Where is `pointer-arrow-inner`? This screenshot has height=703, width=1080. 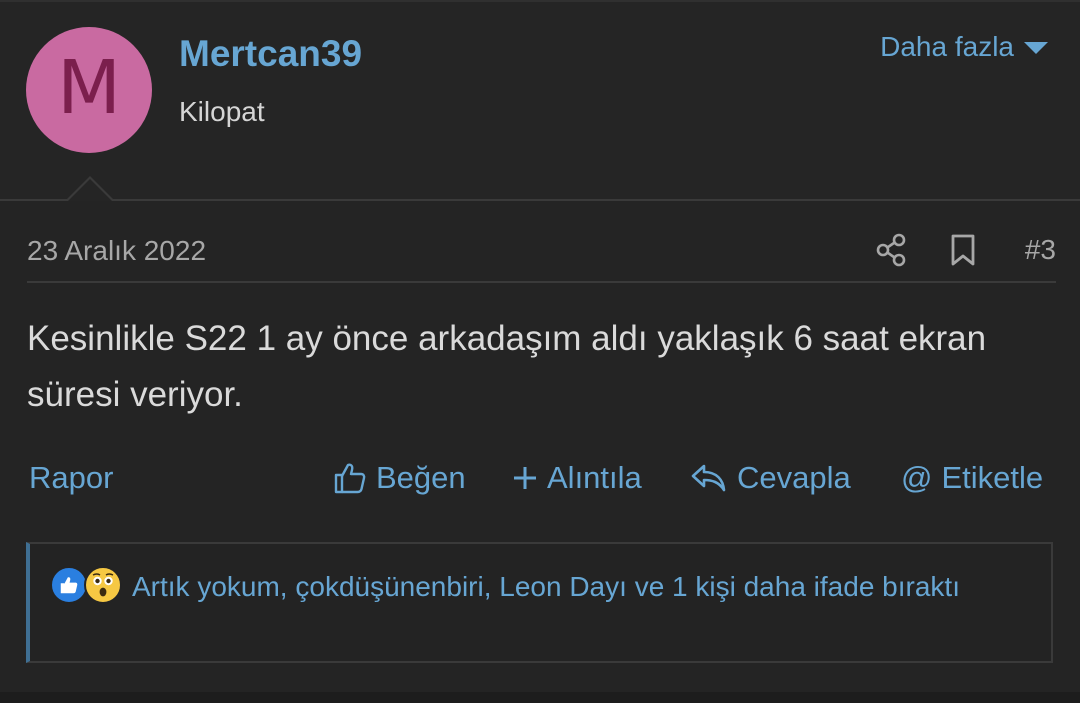 pointer-arrow-inner is located at coordinates (90, 190).